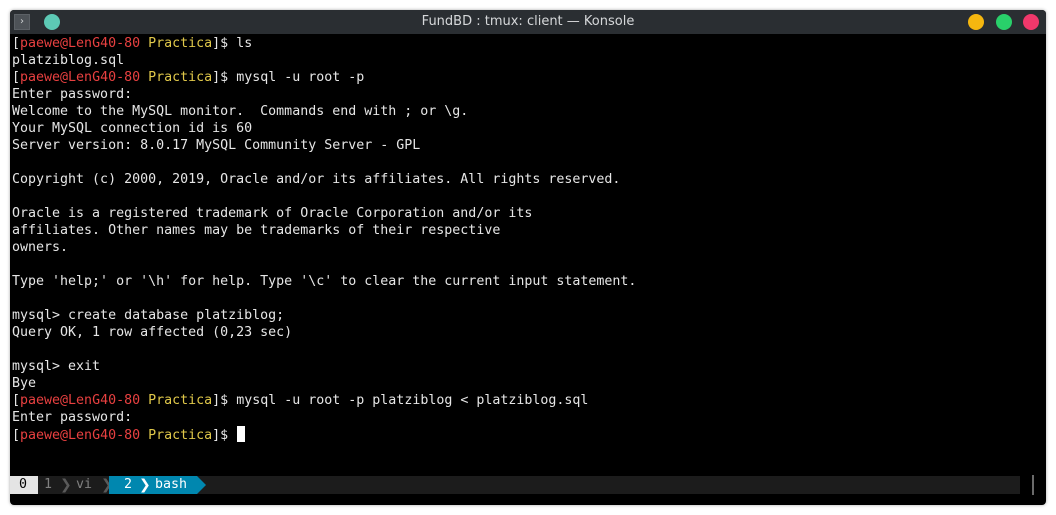 This screenshot has width=1056, height=515. What do you see at coordinates (128, 484) in the screenshot?
I see `tmux-active-window-index: 2` at bounding box center [128, 484].